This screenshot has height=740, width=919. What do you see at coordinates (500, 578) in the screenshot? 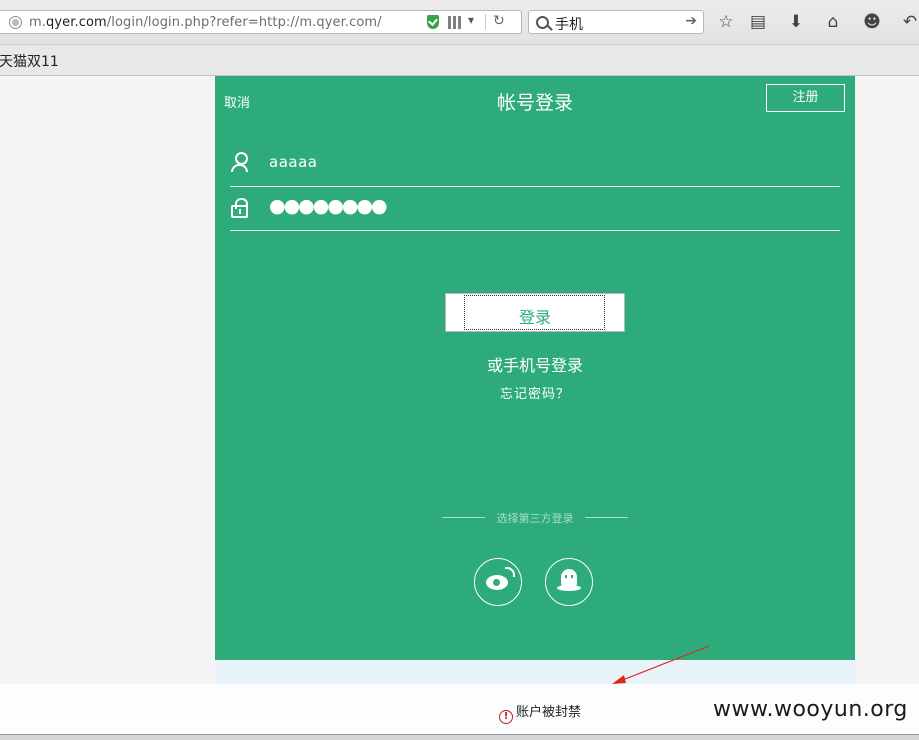
I see `weibo-icon` at bounding box center [500, 578].